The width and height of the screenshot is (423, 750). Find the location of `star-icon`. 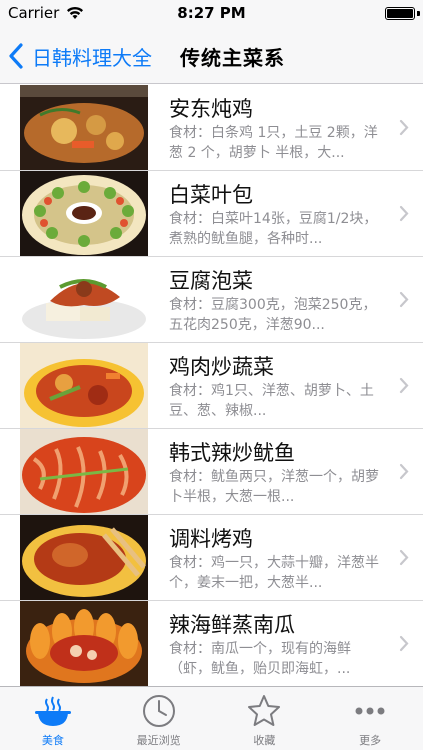

star-icon is located at coordinates (264, 710).